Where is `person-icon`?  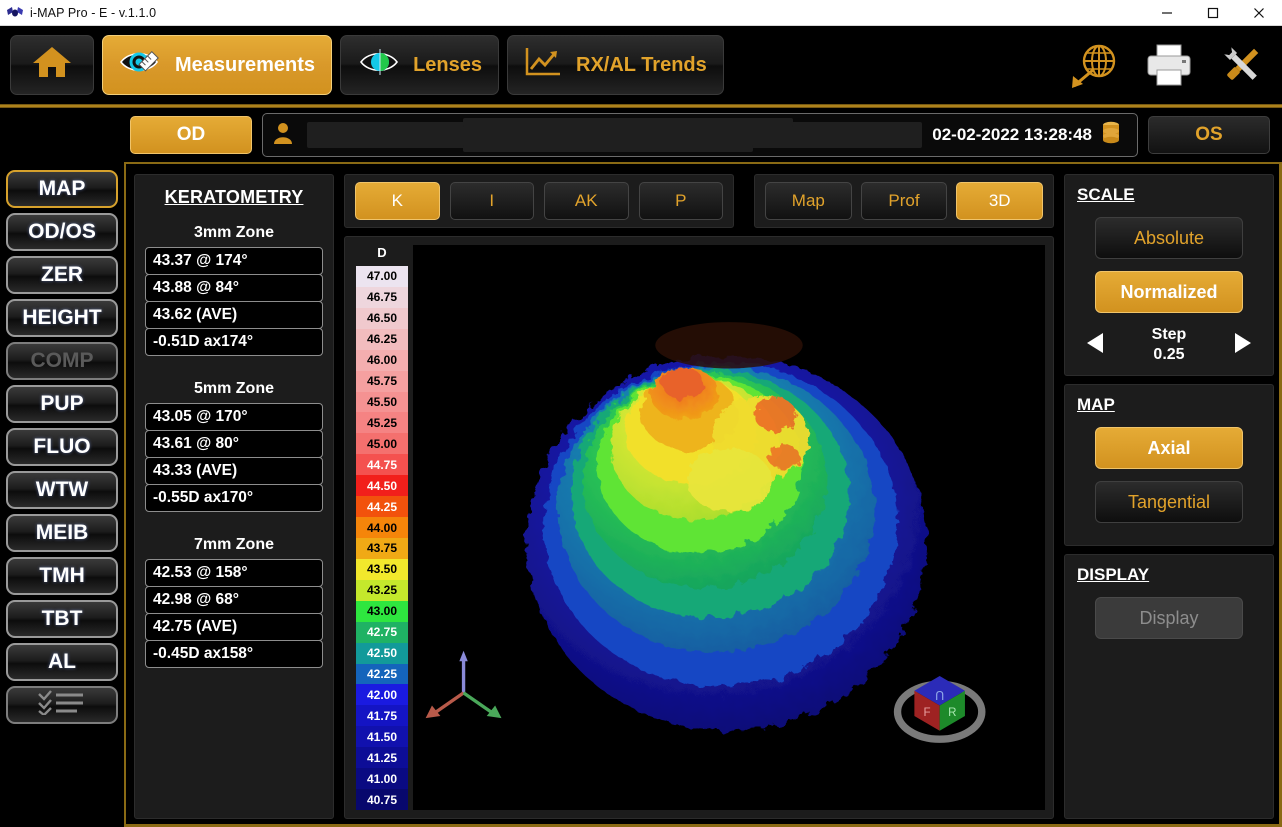
person-icon is located at coordinates (283, 135).